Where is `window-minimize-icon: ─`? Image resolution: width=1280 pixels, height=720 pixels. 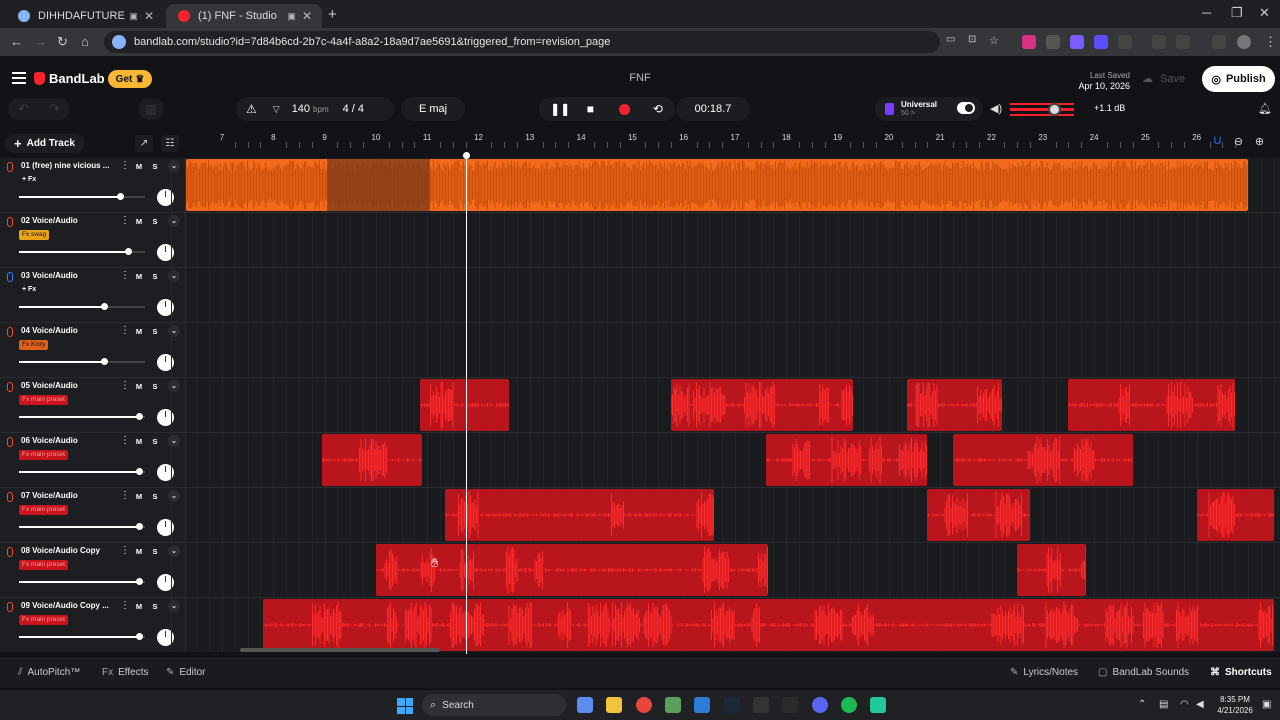
window-minimize-icon: ─ is located at coordinates (1206, 12).